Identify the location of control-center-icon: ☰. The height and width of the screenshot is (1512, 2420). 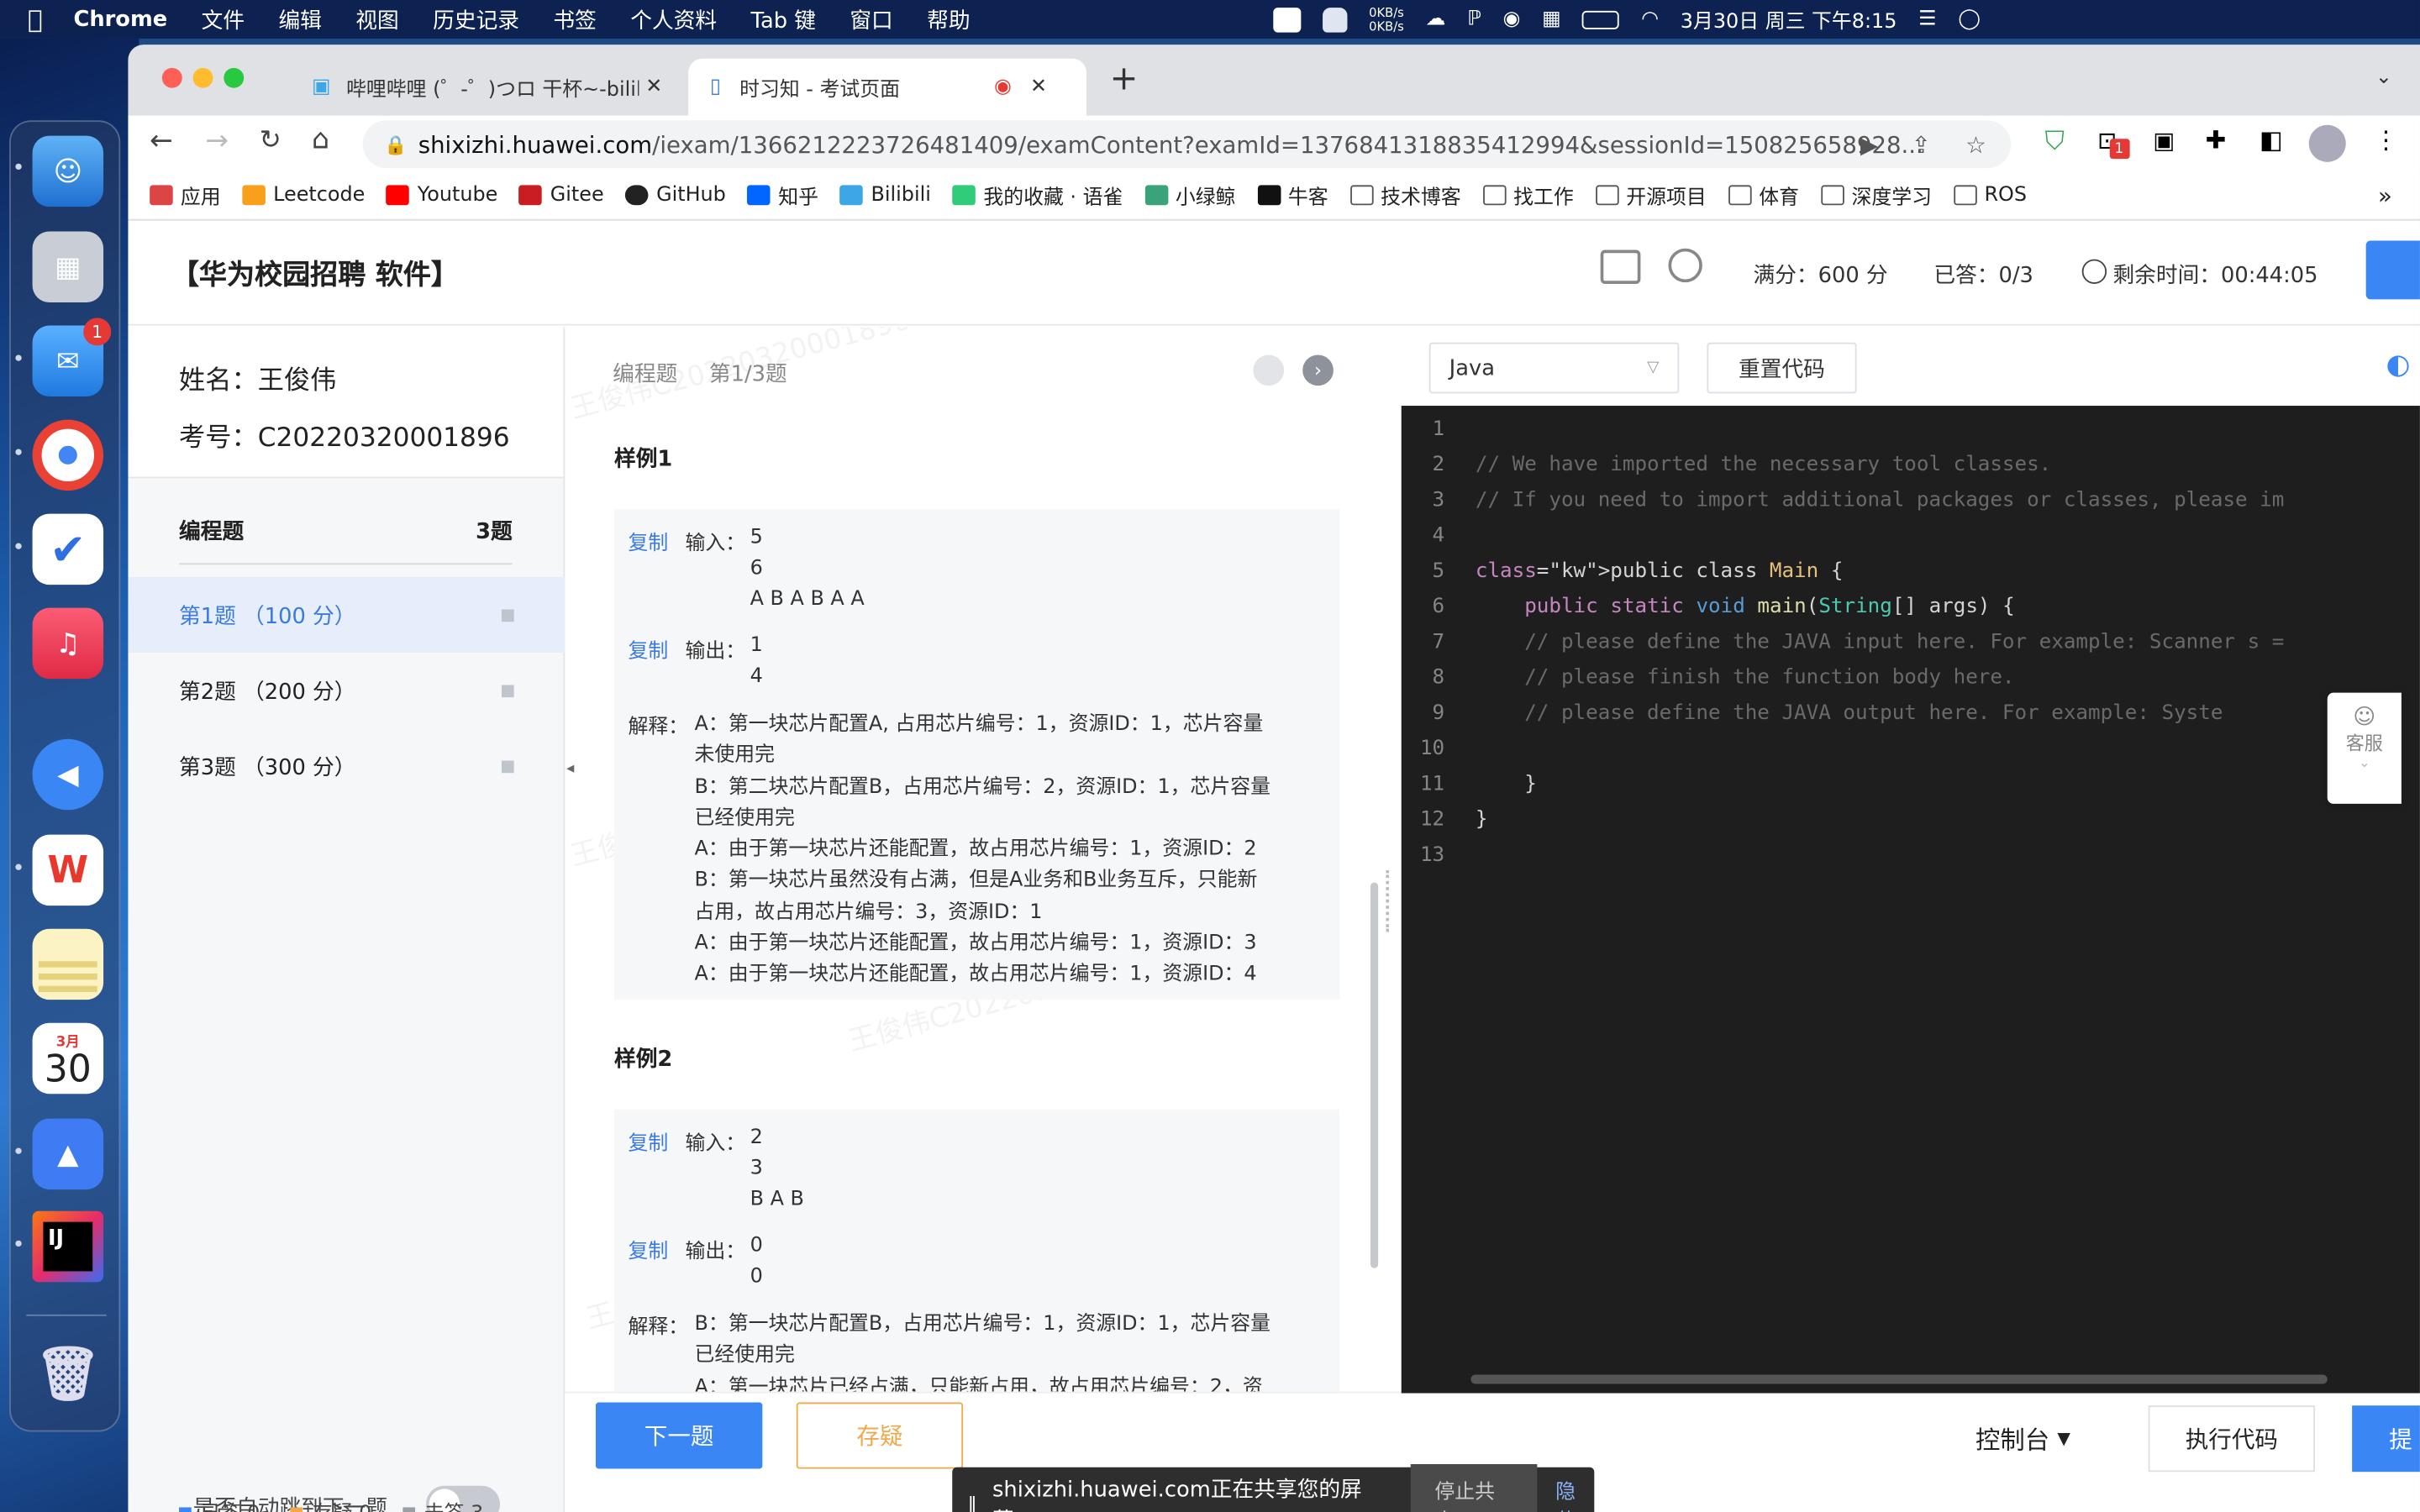
(1927, 19).